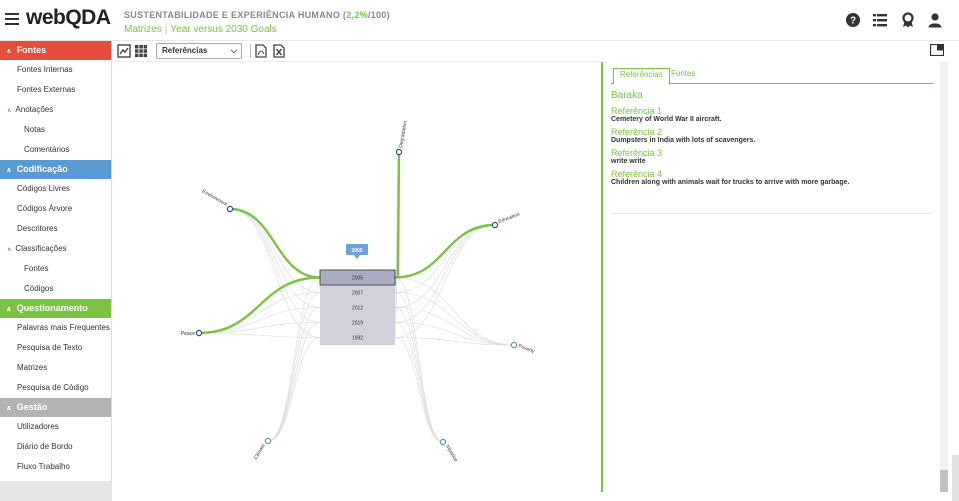 The height and width of the screenshot is (501, 959). I want to click on source-name: Baraka, so click(772, 95).